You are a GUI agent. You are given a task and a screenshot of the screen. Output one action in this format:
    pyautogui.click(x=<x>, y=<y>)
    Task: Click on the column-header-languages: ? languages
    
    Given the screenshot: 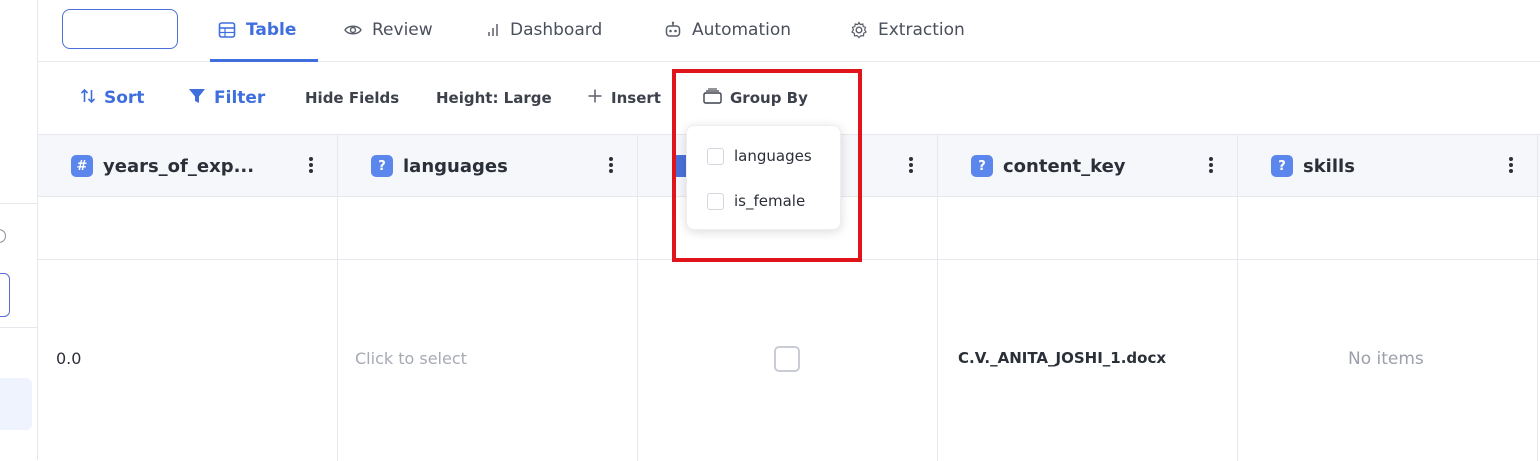 What is the action you would take?
    pyautogui.click(x=439, y=166)
    